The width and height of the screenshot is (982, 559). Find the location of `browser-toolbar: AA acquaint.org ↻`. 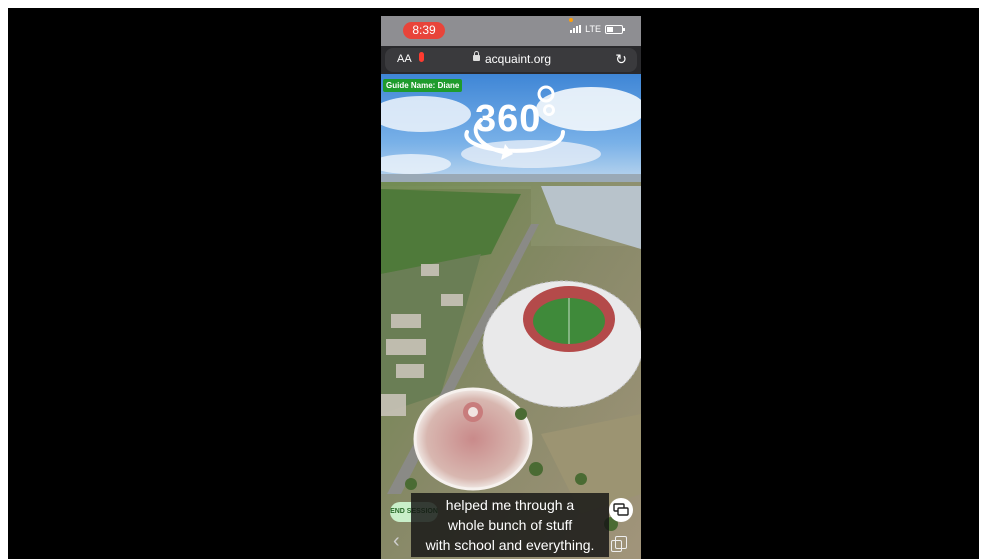

browser-toolbar: AA acquaint.org ↻ is located at coordinates (511, 60).